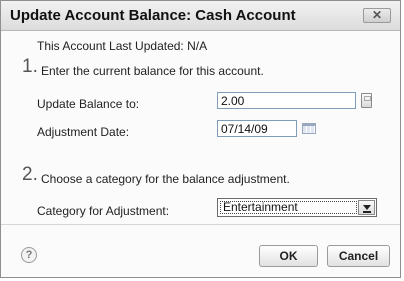 The height and width of the screenshot is (281, 404). Describe the element at coordinates (288, 256) in the screenshot. I see `ok-button: OK` at that location.